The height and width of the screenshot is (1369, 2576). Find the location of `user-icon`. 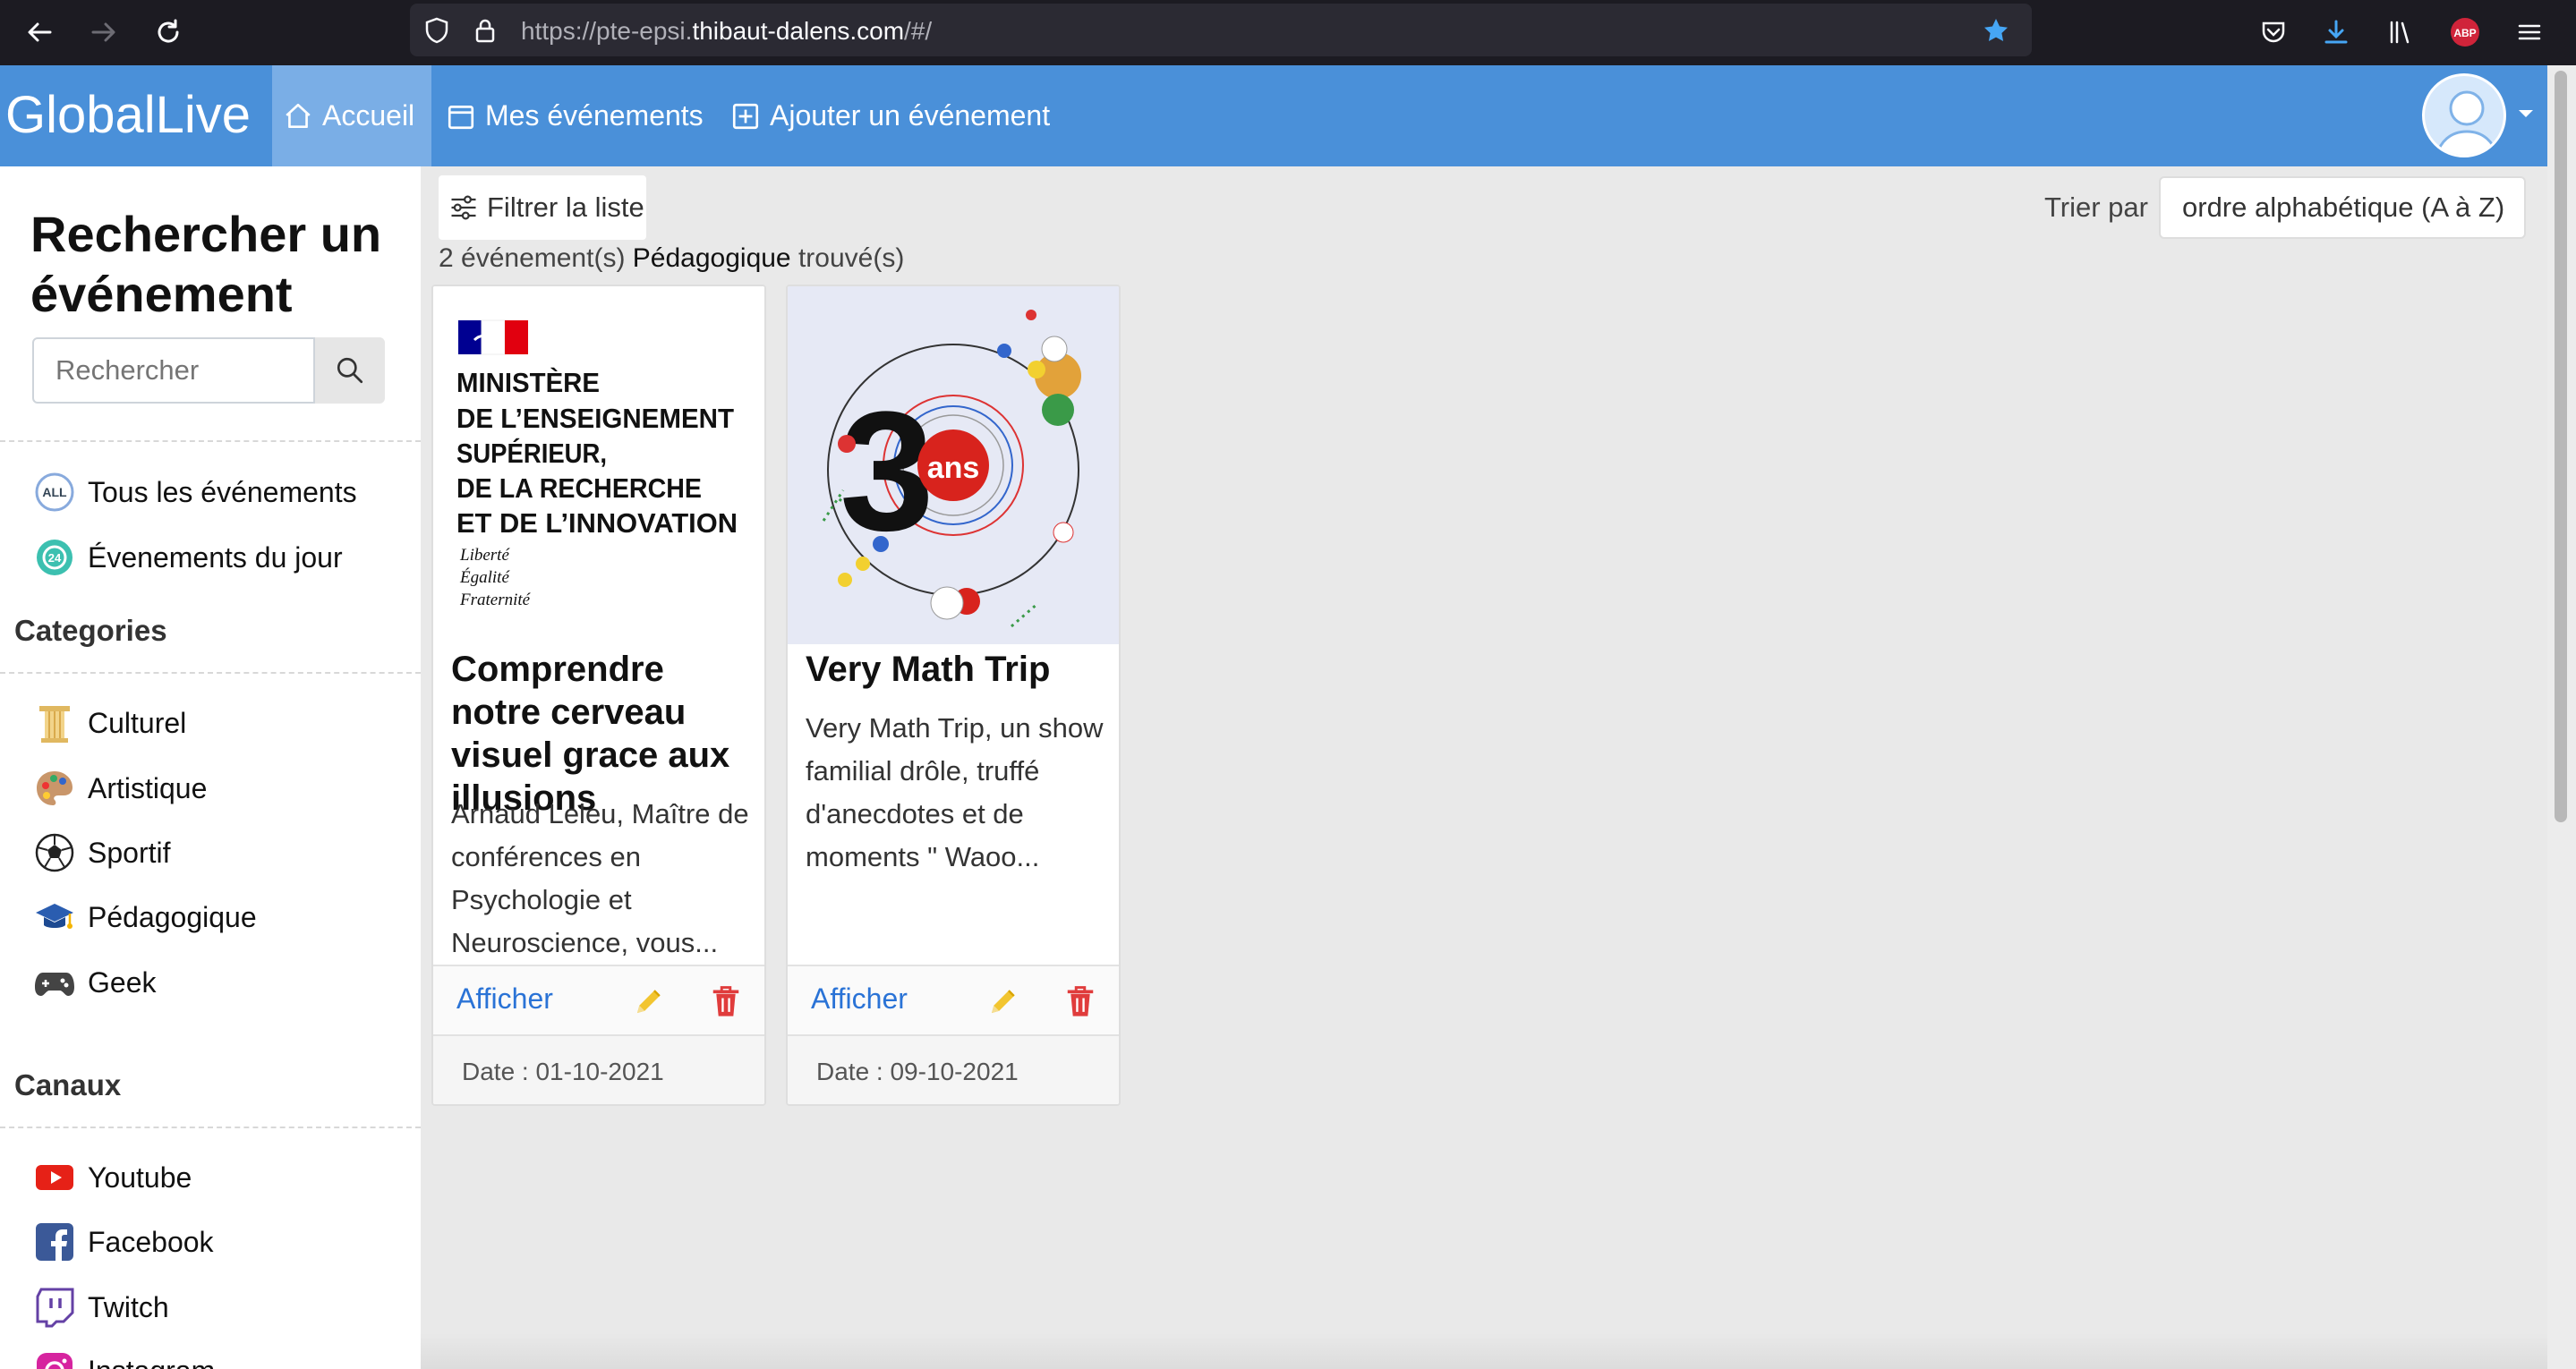

user-icon is located at coordinates (2467, 122).